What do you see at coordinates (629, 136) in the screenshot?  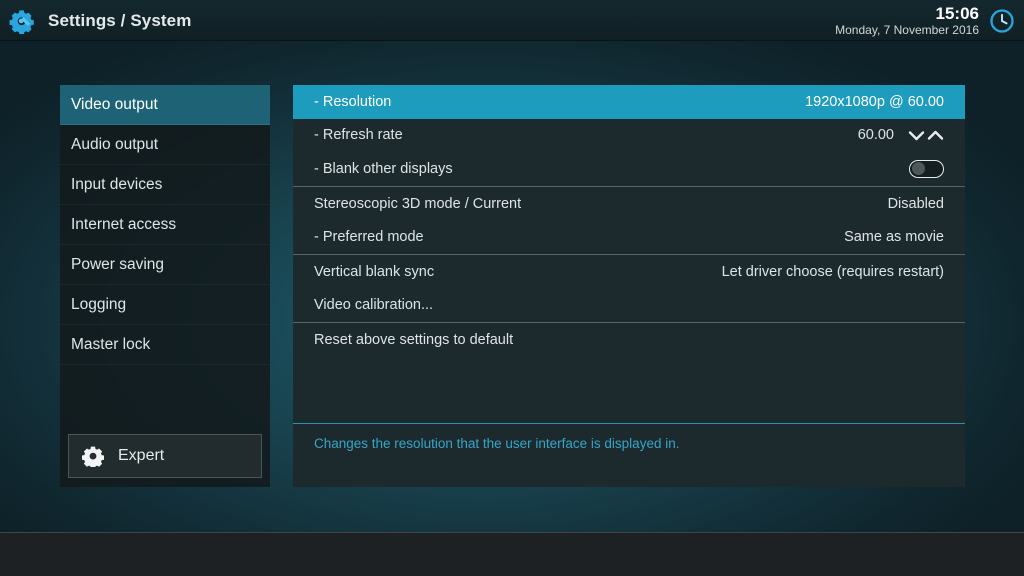 I see `setting-row-refresh-rate: - Refresh rate 60.00` at bounding box center [629, 136].